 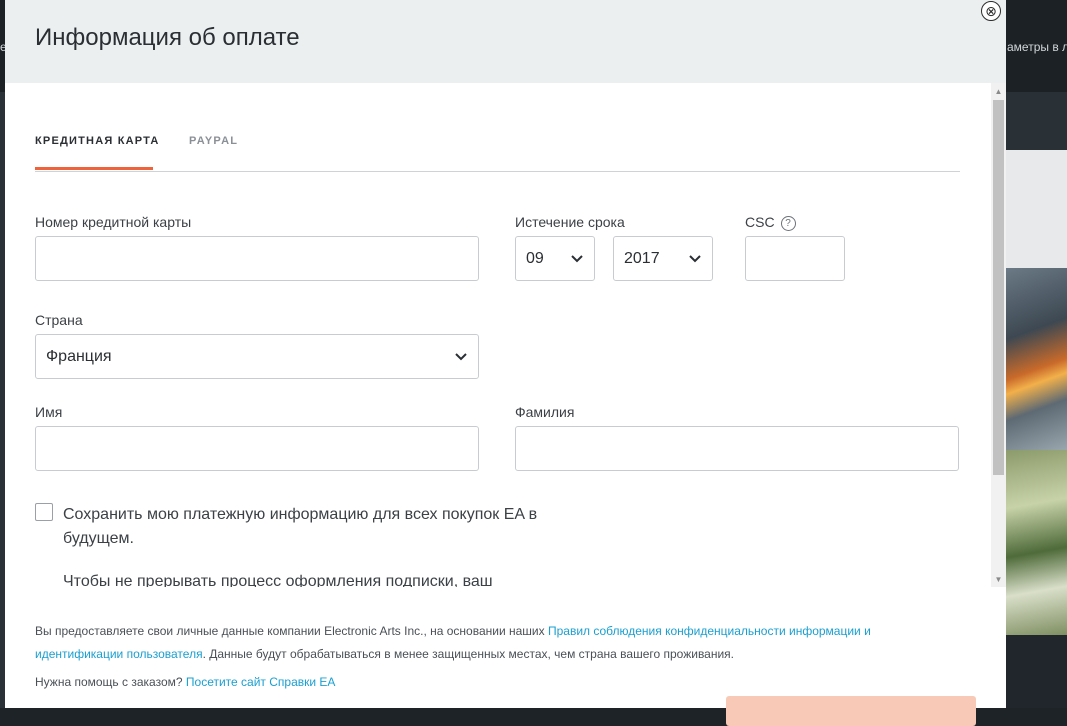 I want to click on background-right-text: аметры в л, so click(x=1037, y=47).